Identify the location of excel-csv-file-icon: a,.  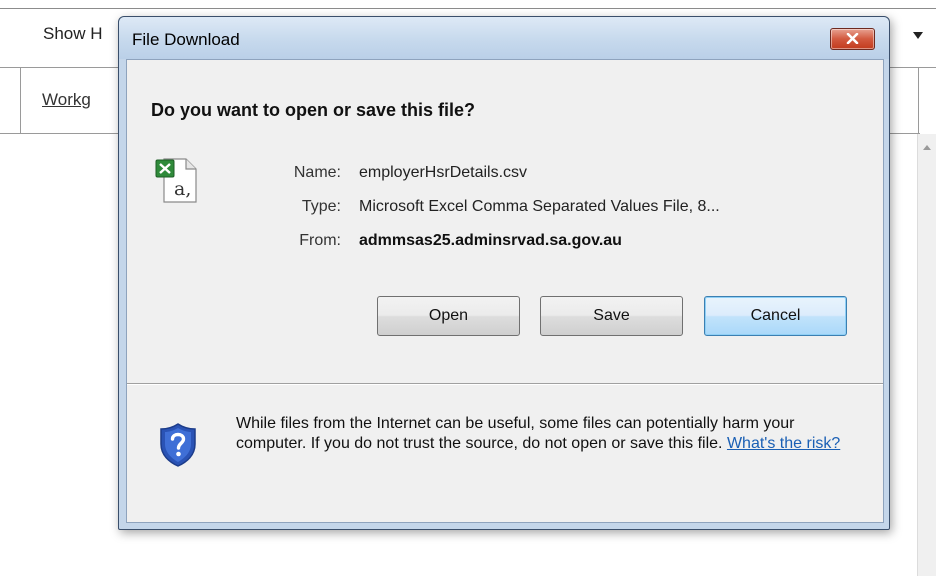
(176, 180).